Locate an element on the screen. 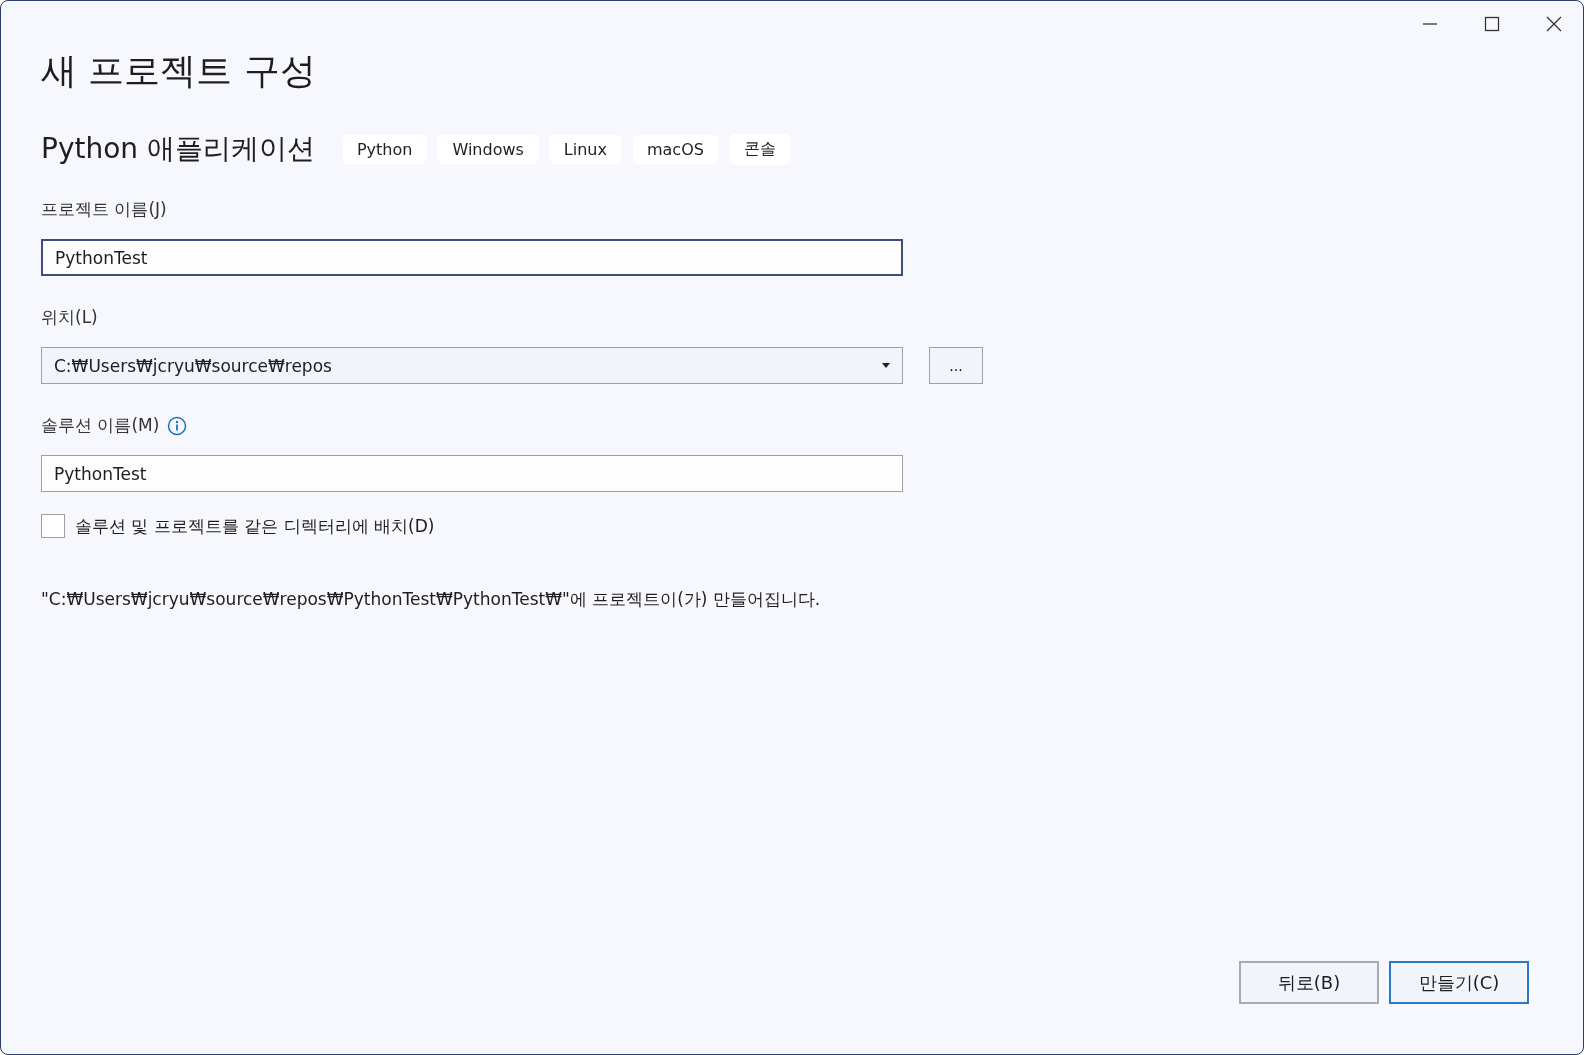 The width and height of the screenshot is (1584, 1055). close-icon is located at coordinates (1554, 24).